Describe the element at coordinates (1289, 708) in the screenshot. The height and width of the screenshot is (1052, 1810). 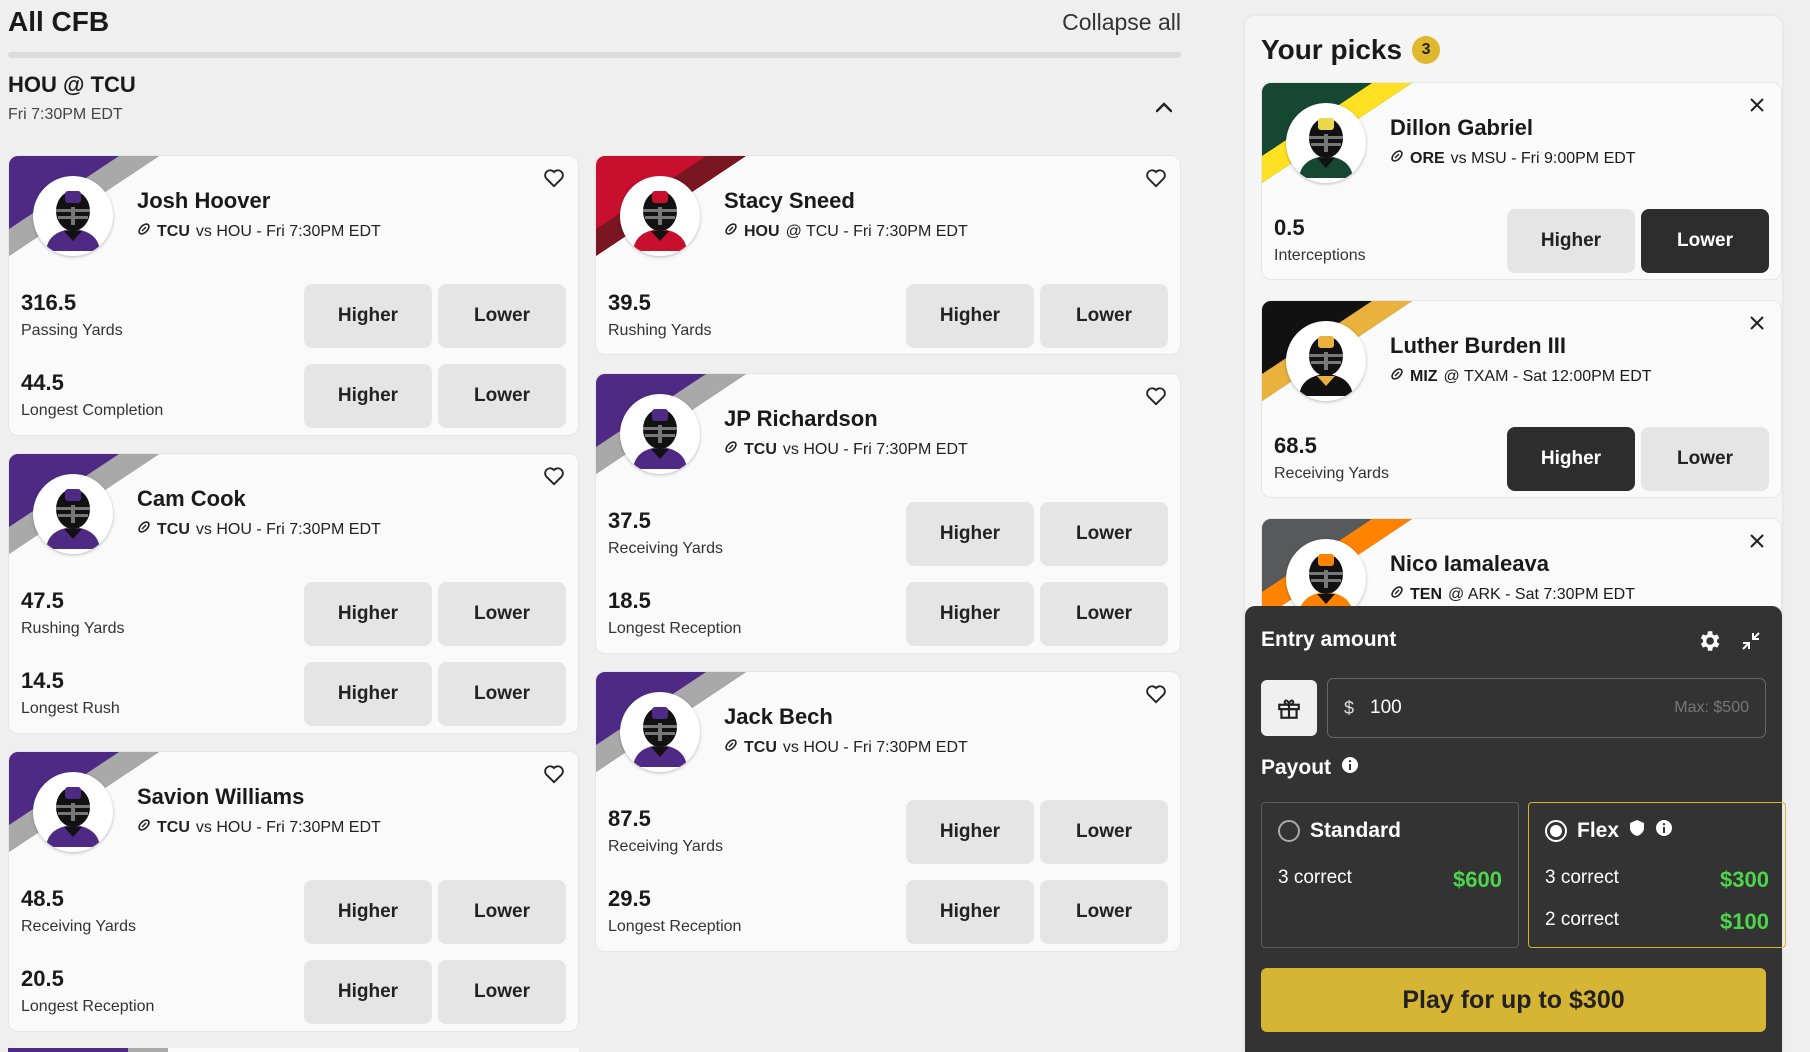
I see `gift-icon` at that location.